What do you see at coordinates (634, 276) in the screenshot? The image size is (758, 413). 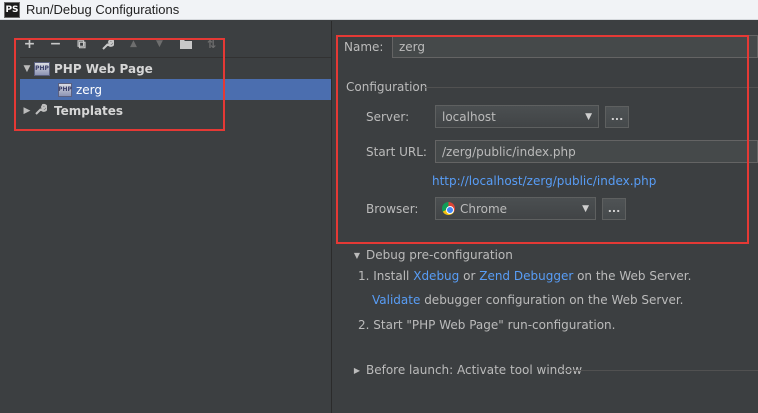 I see `step1-suffix: on the Web Server.` at bounding box center [634, 276].